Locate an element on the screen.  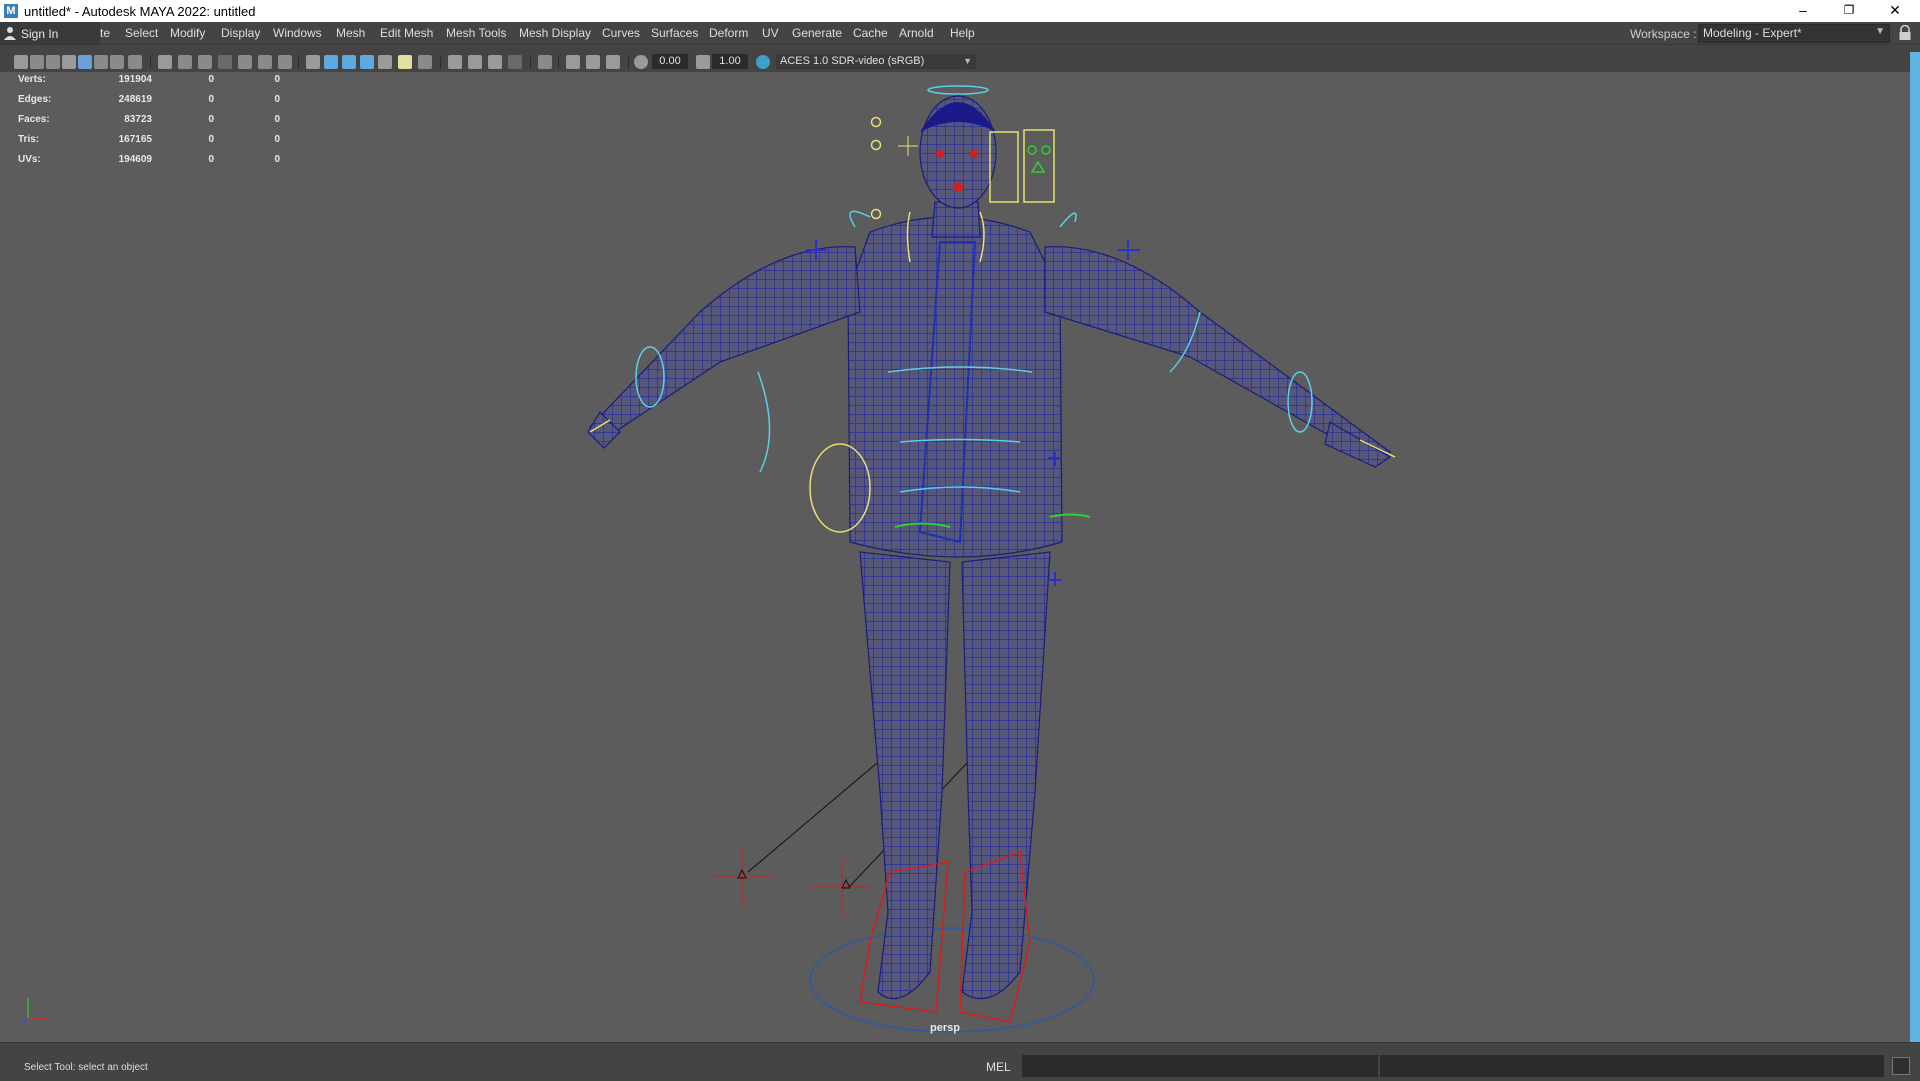
safe-action-icon is located at coordinates (265, 62).